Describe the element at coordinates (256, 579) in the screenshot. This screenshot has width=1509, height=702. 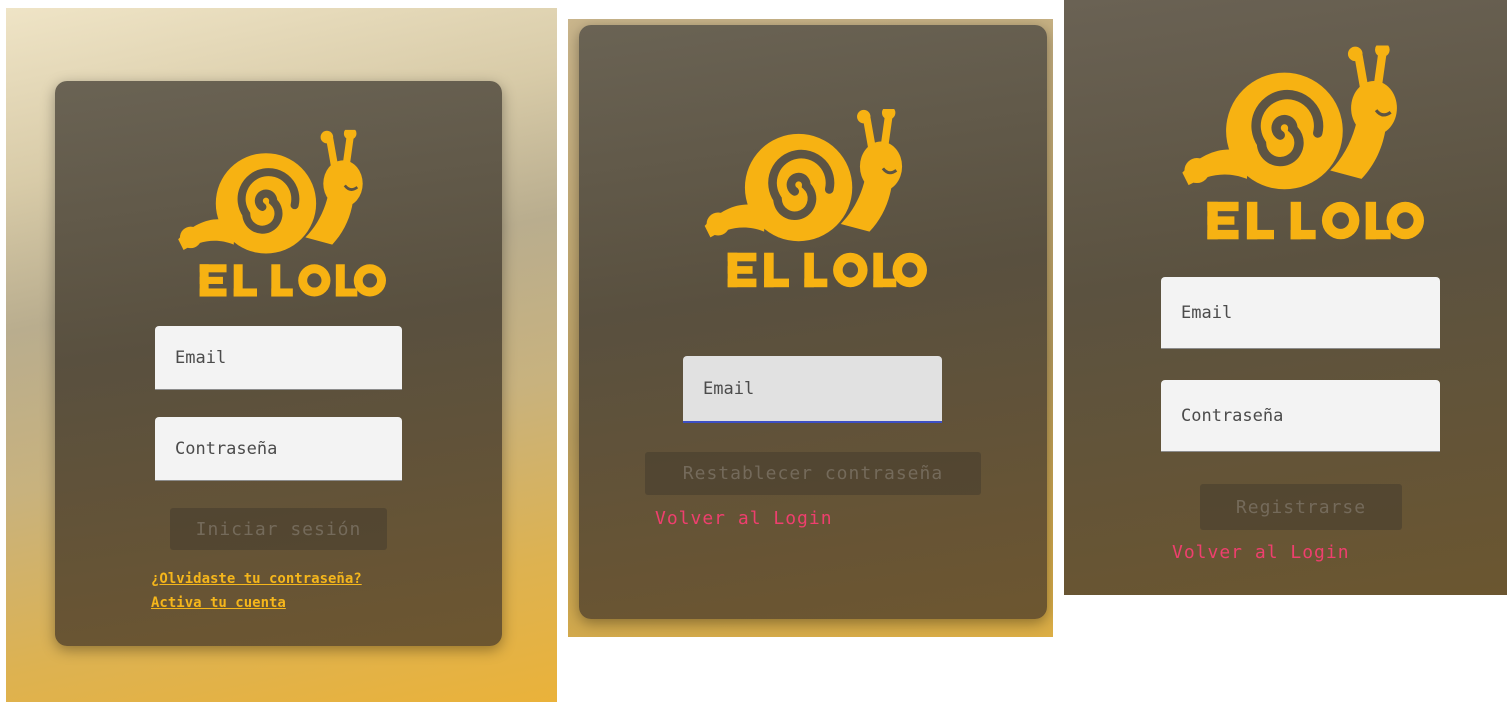
I see `forgot-password-link: ¿Olvidaste tu contraseña?` at that location.